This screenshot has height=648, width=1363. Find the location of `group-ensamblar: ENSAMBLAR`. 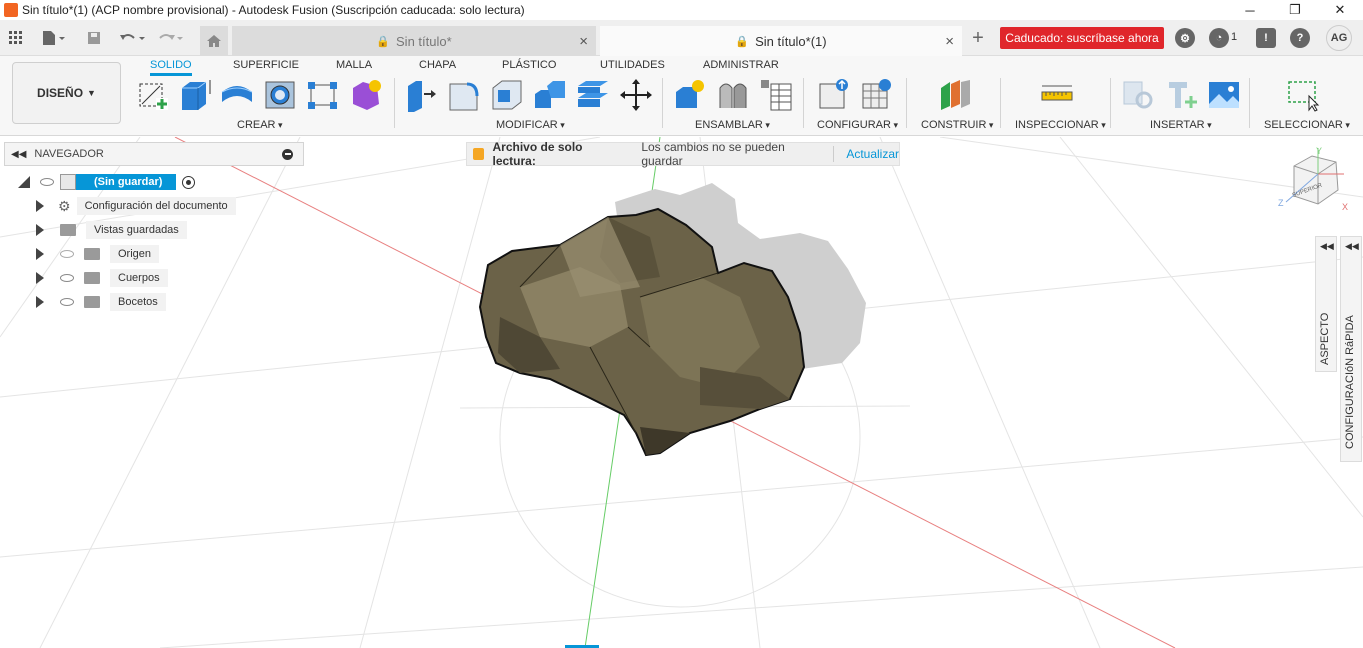

group-ensamblar: ENSAMBLAR is located at coordinates (732, 125).